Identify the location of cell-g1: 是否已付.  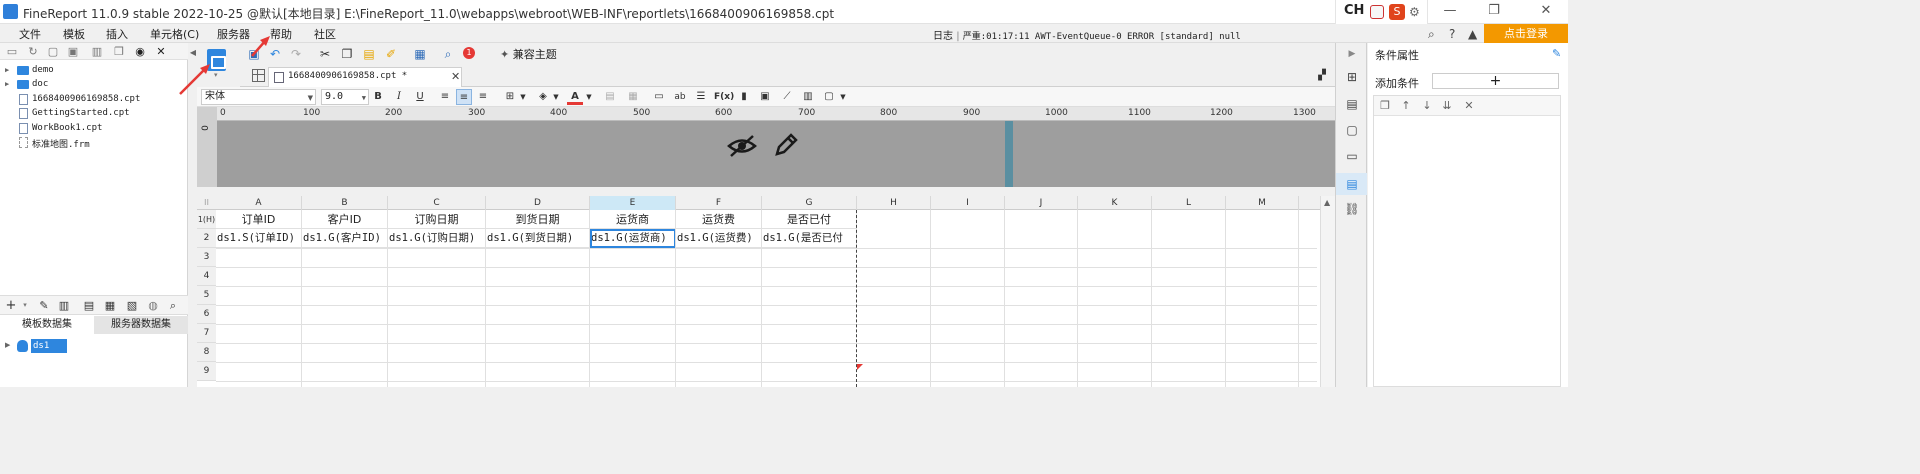
(809, 219).